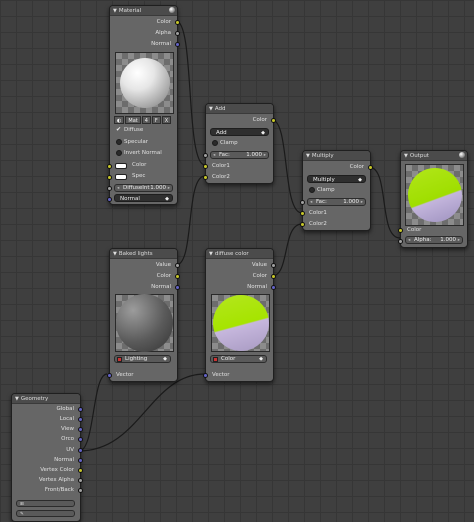  Describe the element at coordinates (156, 120) in the screenshot. I see `material-fake-user-button: F` at that location.